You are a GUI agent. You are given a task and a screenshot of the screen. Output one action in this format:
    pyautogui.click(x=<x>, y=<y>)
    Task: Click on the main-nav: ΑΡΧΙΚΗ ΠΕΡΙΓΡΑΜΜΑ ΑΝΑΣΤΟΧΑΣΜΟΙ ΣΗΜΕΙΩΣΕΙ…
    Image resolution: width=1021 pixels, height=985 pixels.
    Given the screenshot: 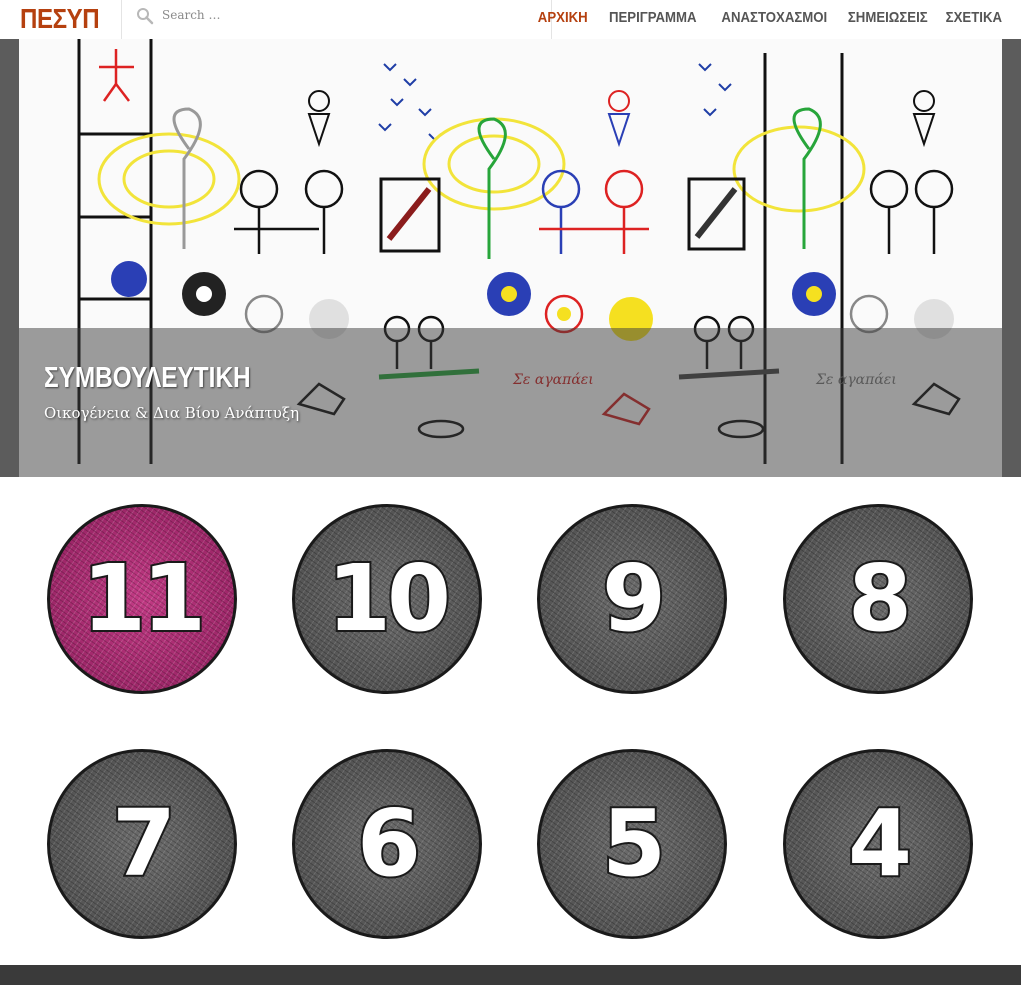 What is the action you would take?
    pyautogui.click(x=769, y=17)
    